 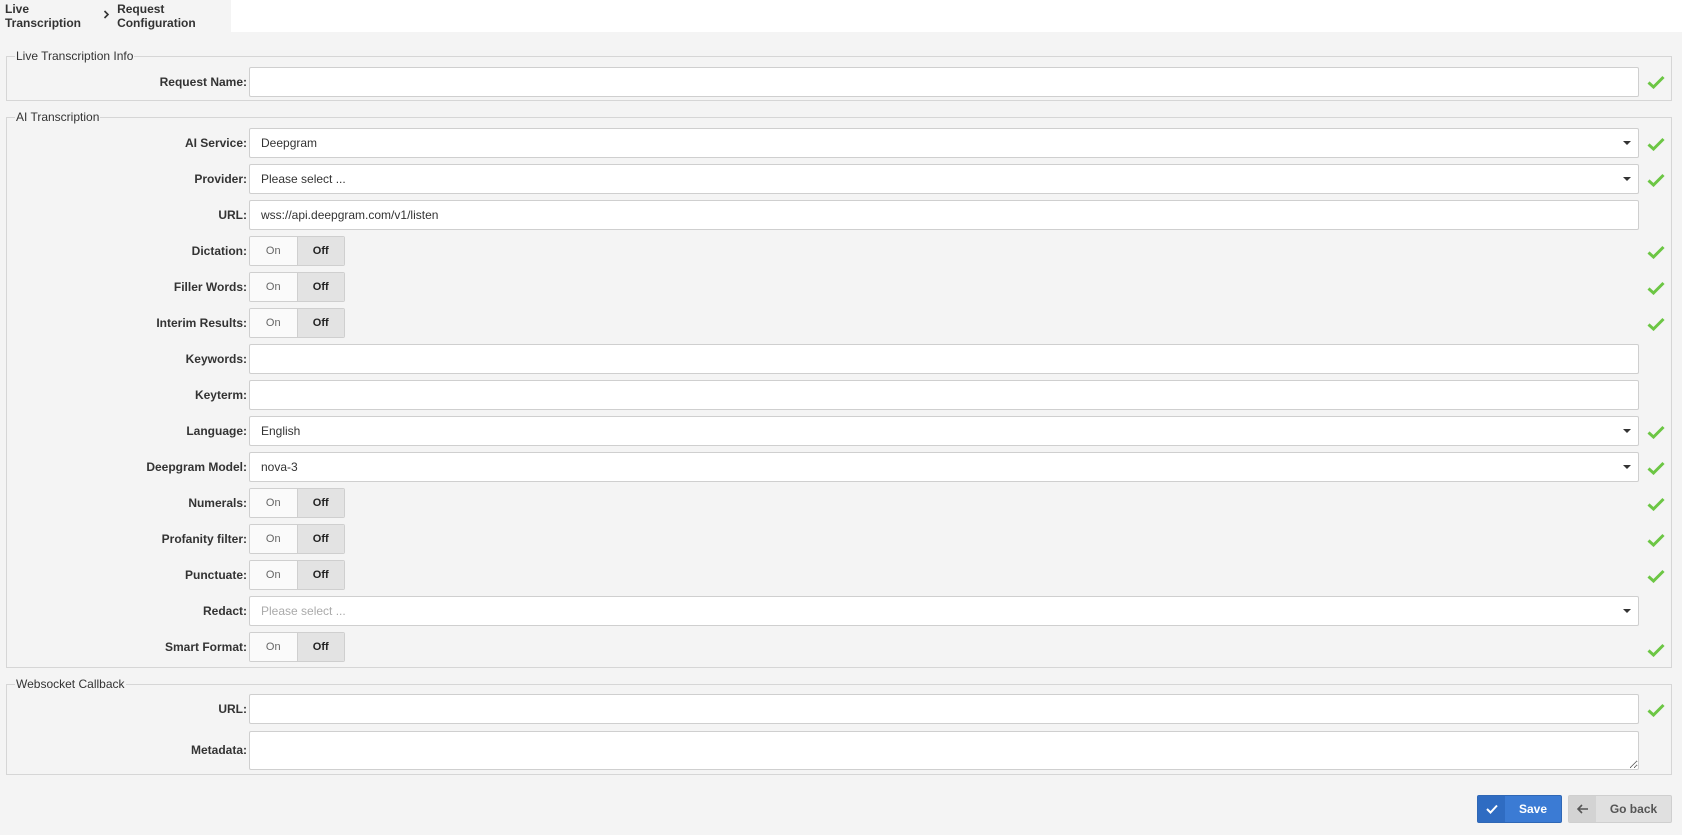 I want to click on section-websocket-callback: Websocket Callback URL: Metadata:, so click(x=839, y=725).